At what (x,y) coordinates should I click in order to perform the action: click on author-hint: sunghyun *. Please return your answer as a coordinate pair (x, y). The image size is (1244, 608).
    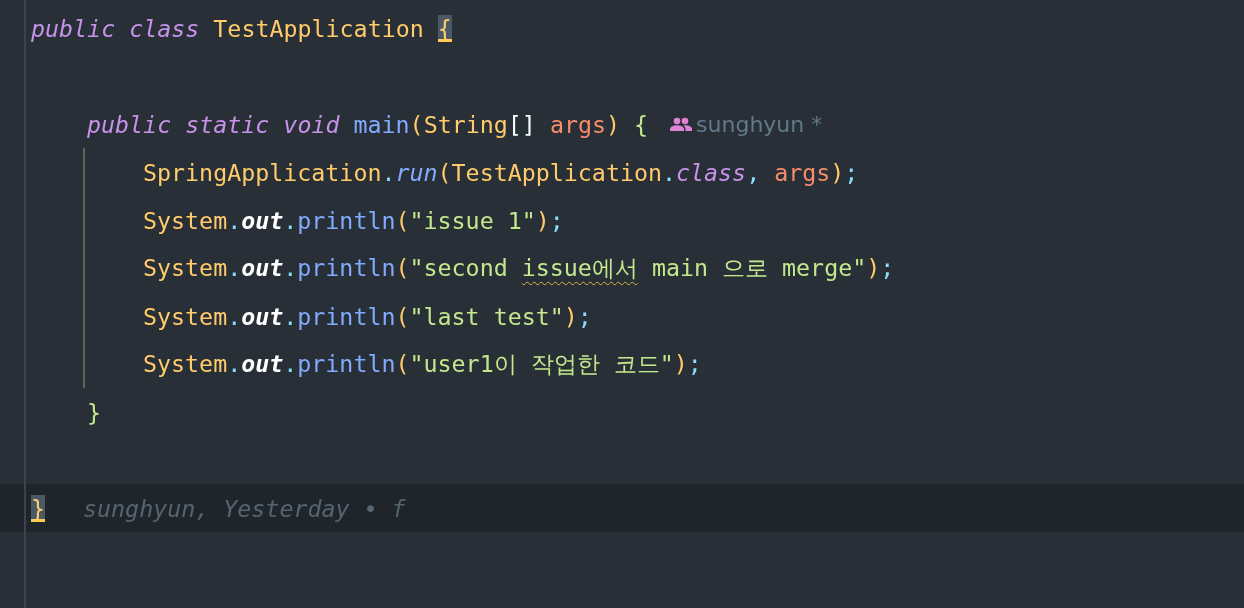
    Looking at the image, I should click on (759, 124).